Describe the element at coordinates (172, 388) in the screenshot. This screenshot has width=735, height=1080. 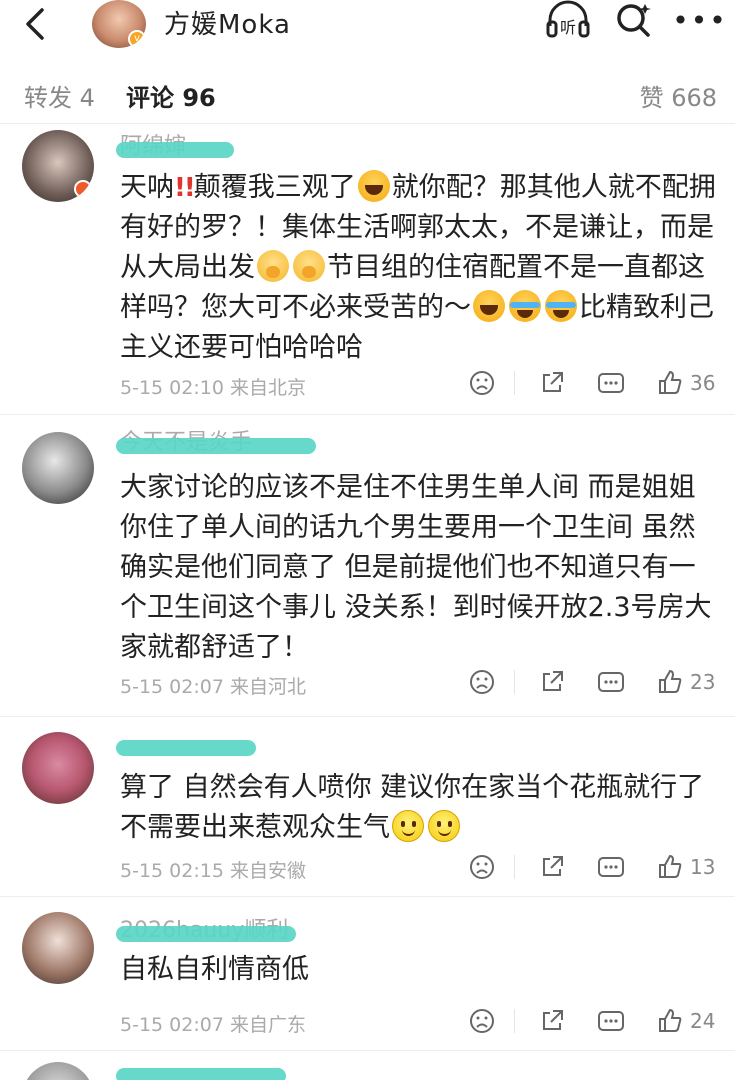
I see `comment-time: 5-15 02:10` at that location.